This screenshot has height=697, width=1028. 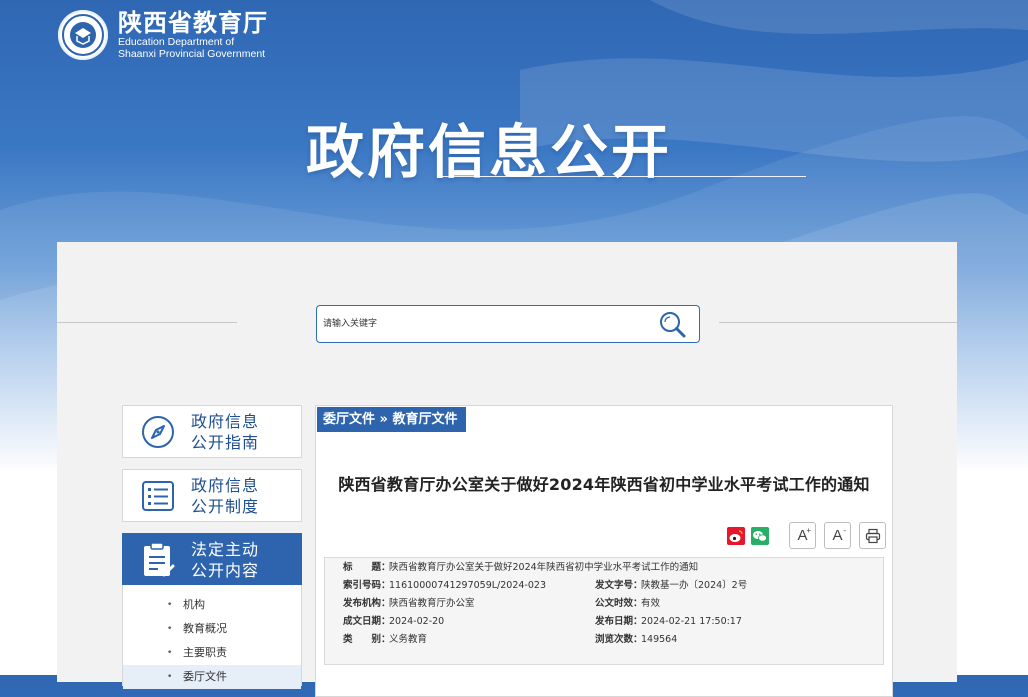 I want to click on meta-index-value: 11610000741297059L/2024-023, so click(x=467, y=585).